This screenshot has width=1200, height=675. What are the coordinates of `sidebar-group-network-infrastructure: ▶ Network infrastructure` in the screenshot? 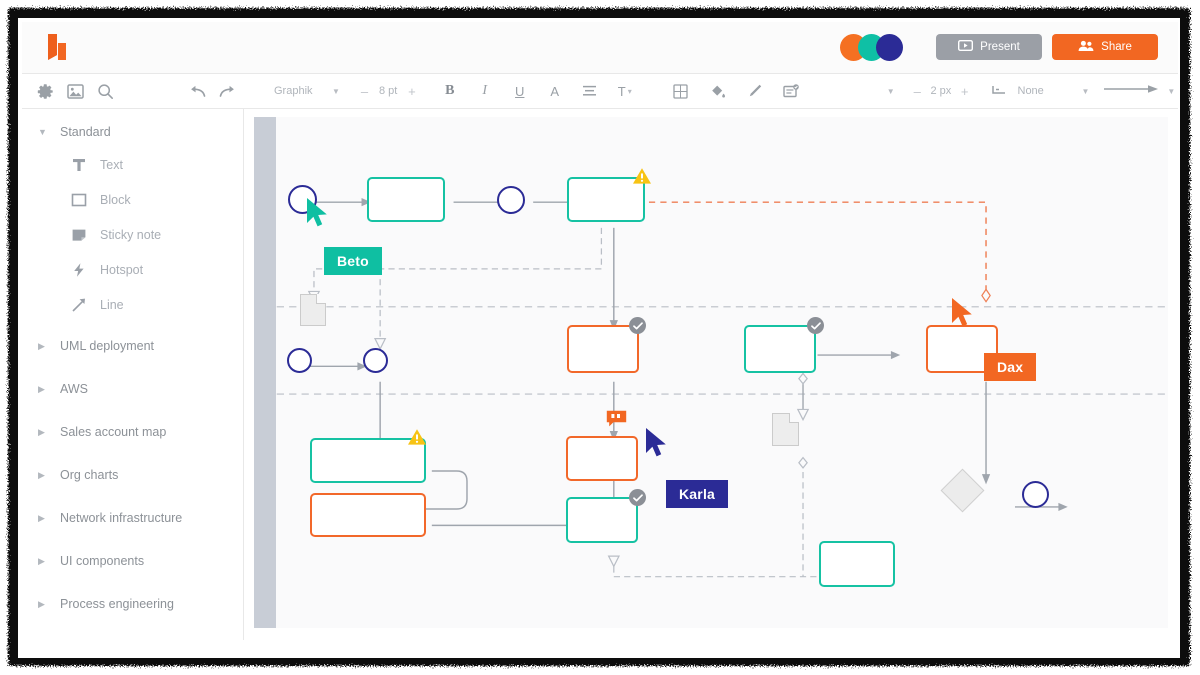 It's located at (132, 518).